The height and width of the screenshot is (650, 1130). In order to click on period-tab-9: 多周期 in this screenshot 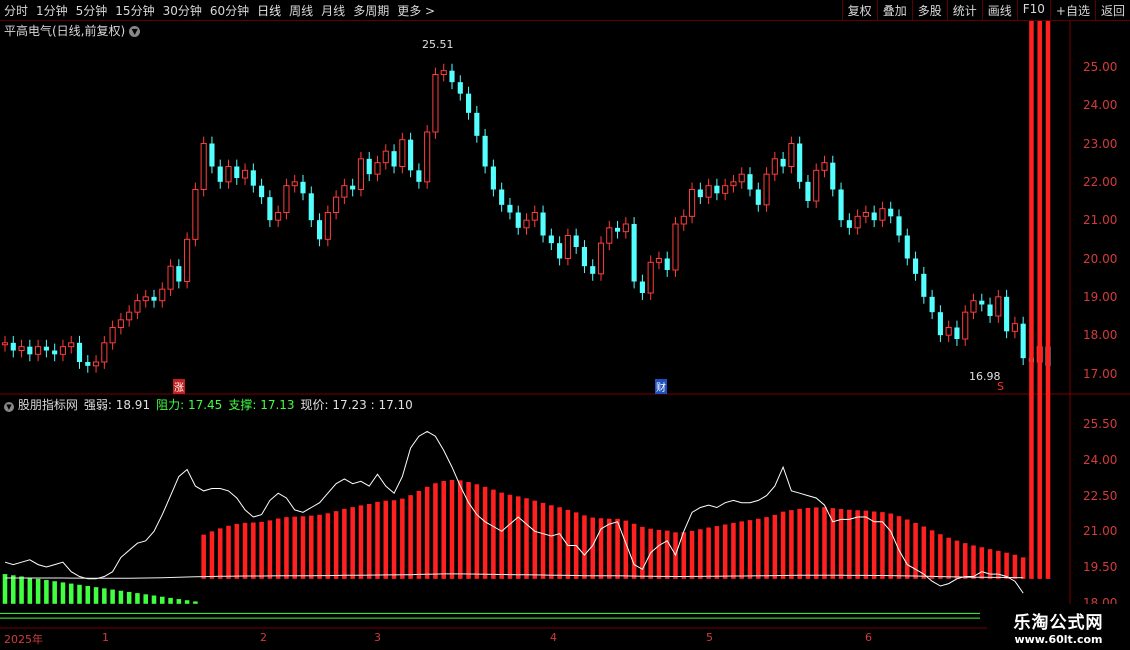, I will do `click(371, 10)`.